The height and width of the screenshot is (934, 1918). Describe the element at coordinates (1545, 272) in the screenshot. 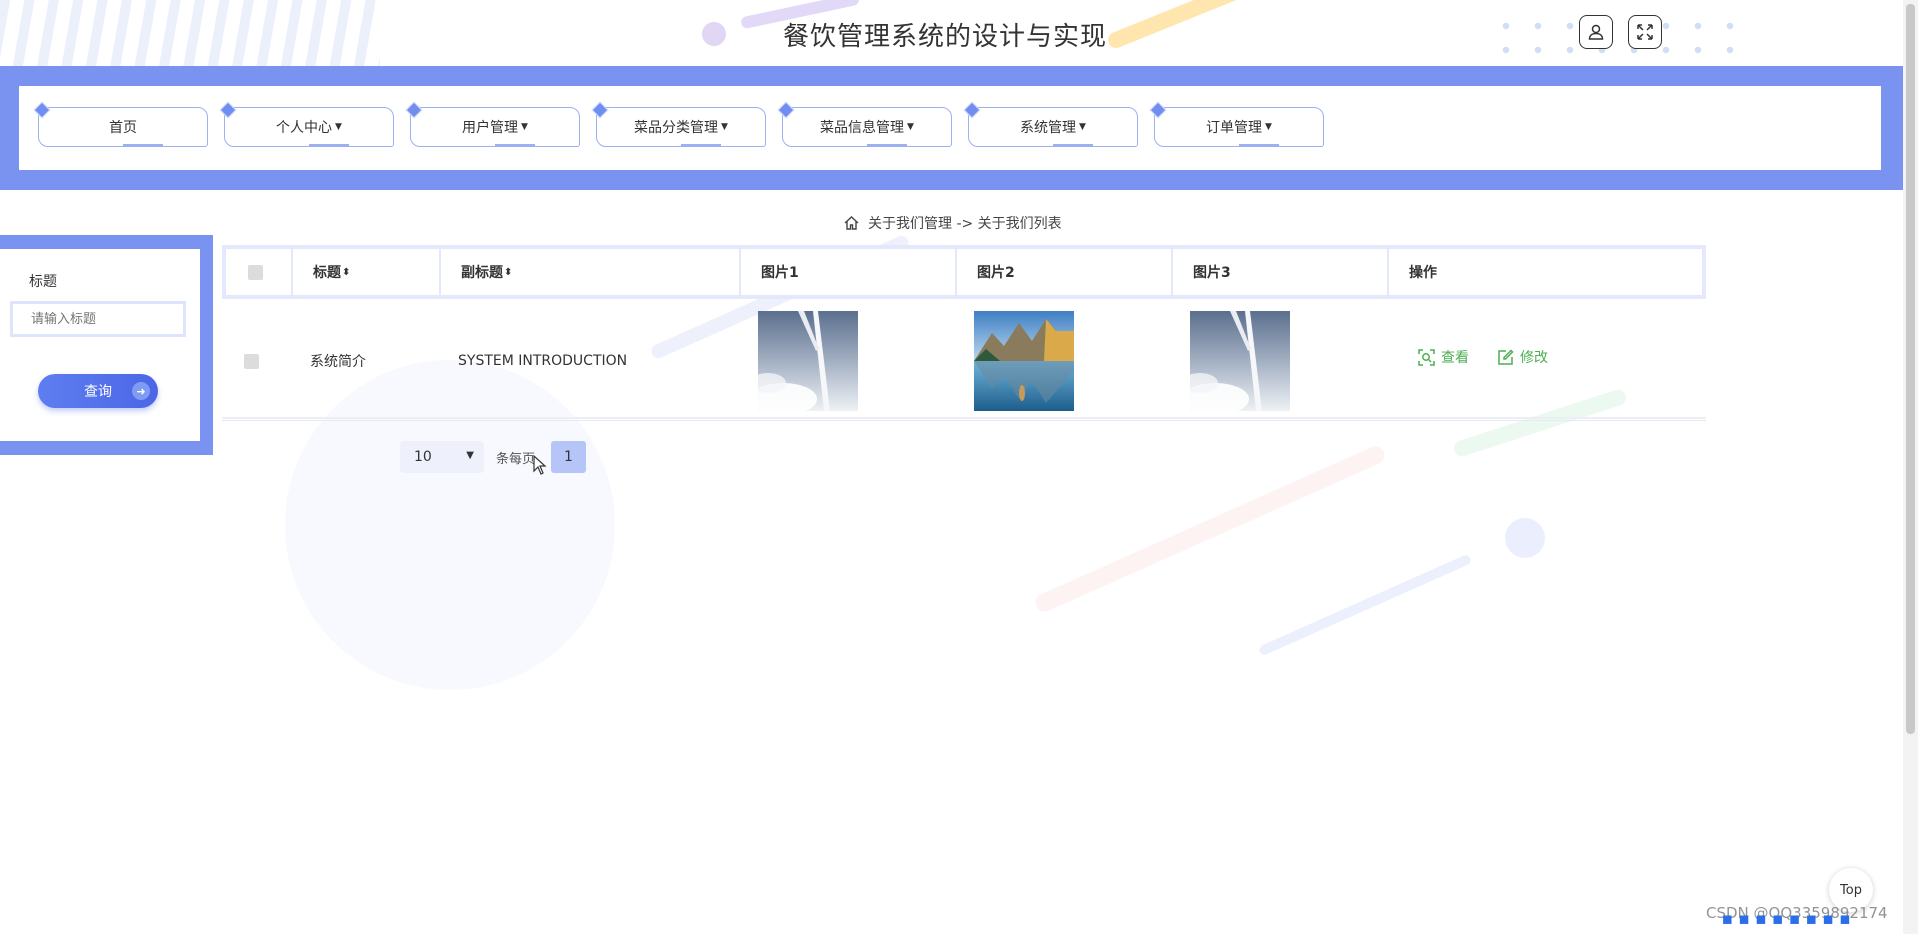

I see `column-header-actions: 操作` at that location.